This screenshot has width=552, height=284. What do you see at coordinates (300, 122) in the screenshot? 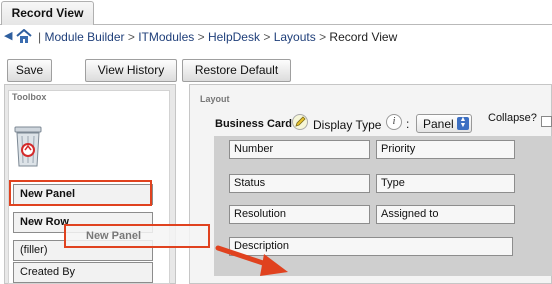
I see `edit-pencil-icon` at bounding box center [300, 122].